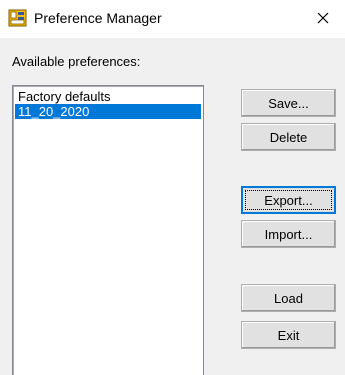  Describe the element at coordinates (288, 298) in the screenshot. I see `load-button: Load` at that location.